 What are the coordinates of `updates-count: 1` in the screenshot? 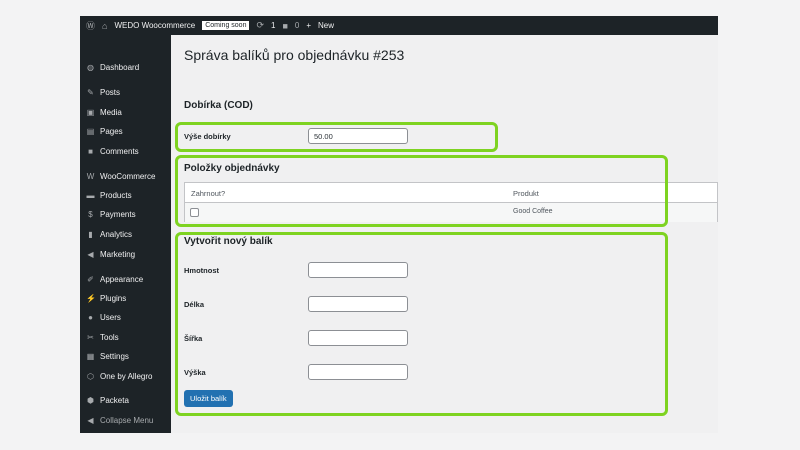 It's located at (273, 25).